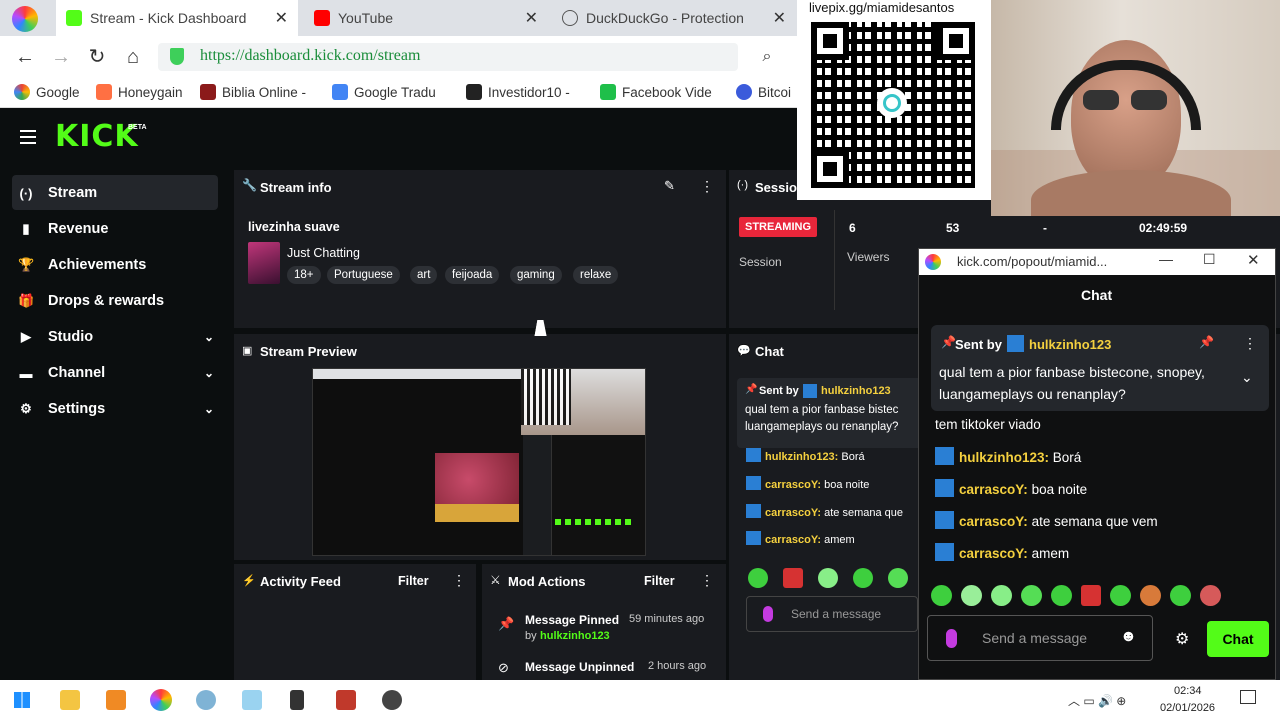 This screenshot has height=720, width=1280. What do you see at coordinates (518, 92) in the screenshot?
I see `bookmark-investidor10: Investidor10 -` at bounding box center [518, 92].